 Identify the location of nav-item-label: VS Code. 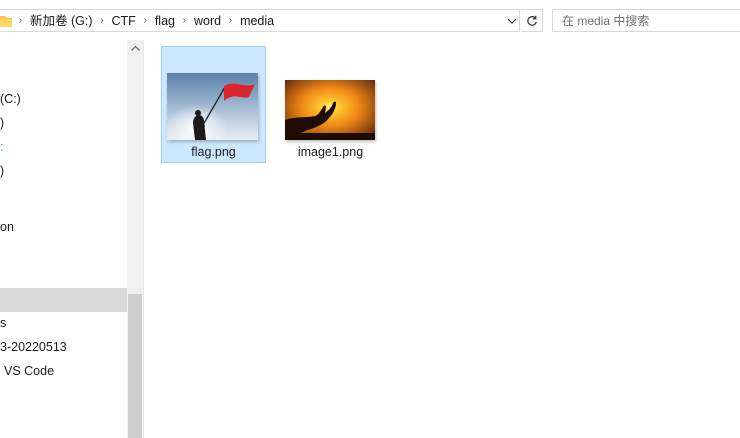
(29, 371).